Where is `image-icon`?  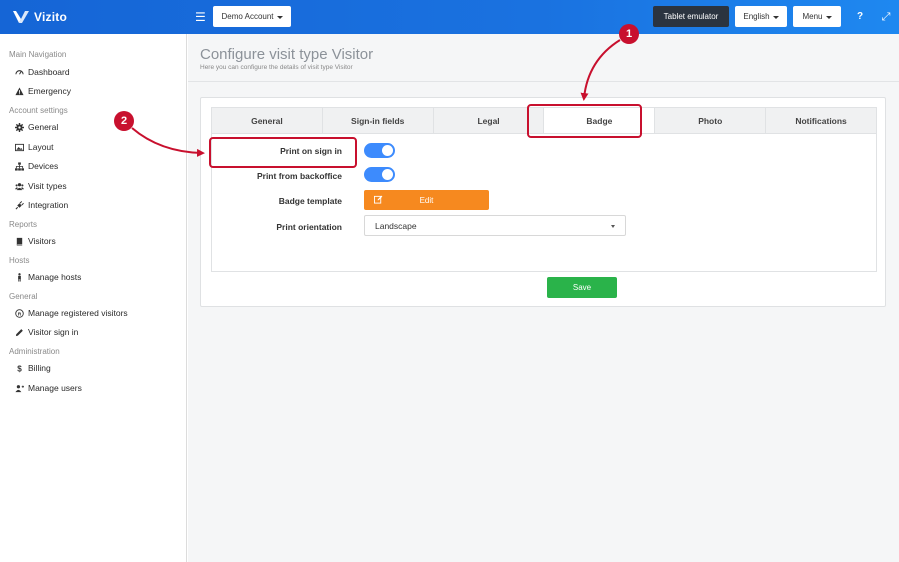
image-icon is located at coordinates (19, 147).